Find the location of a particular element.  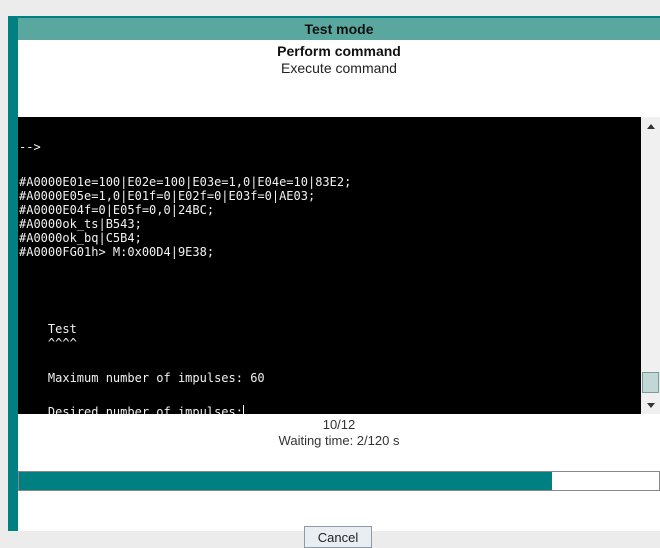

console-line: ^^^^ is located at coordinates (48, 343).